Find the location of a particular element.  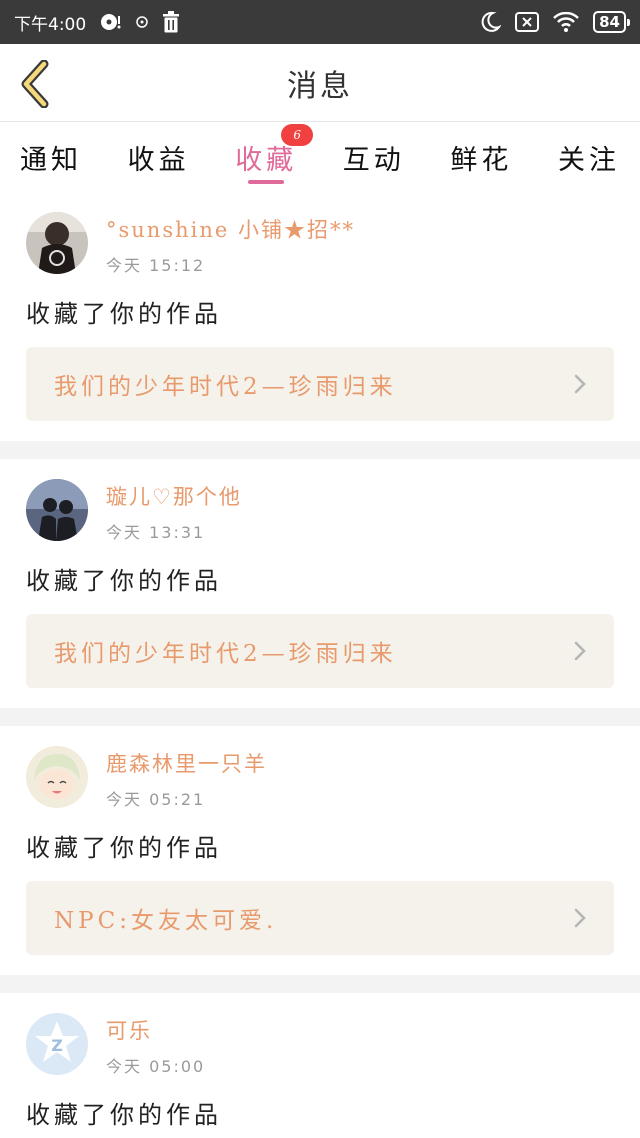

message-tabs: 通知 收益 收藏 6 互动 鲜花 关注 is located at coordinates (320, 157).